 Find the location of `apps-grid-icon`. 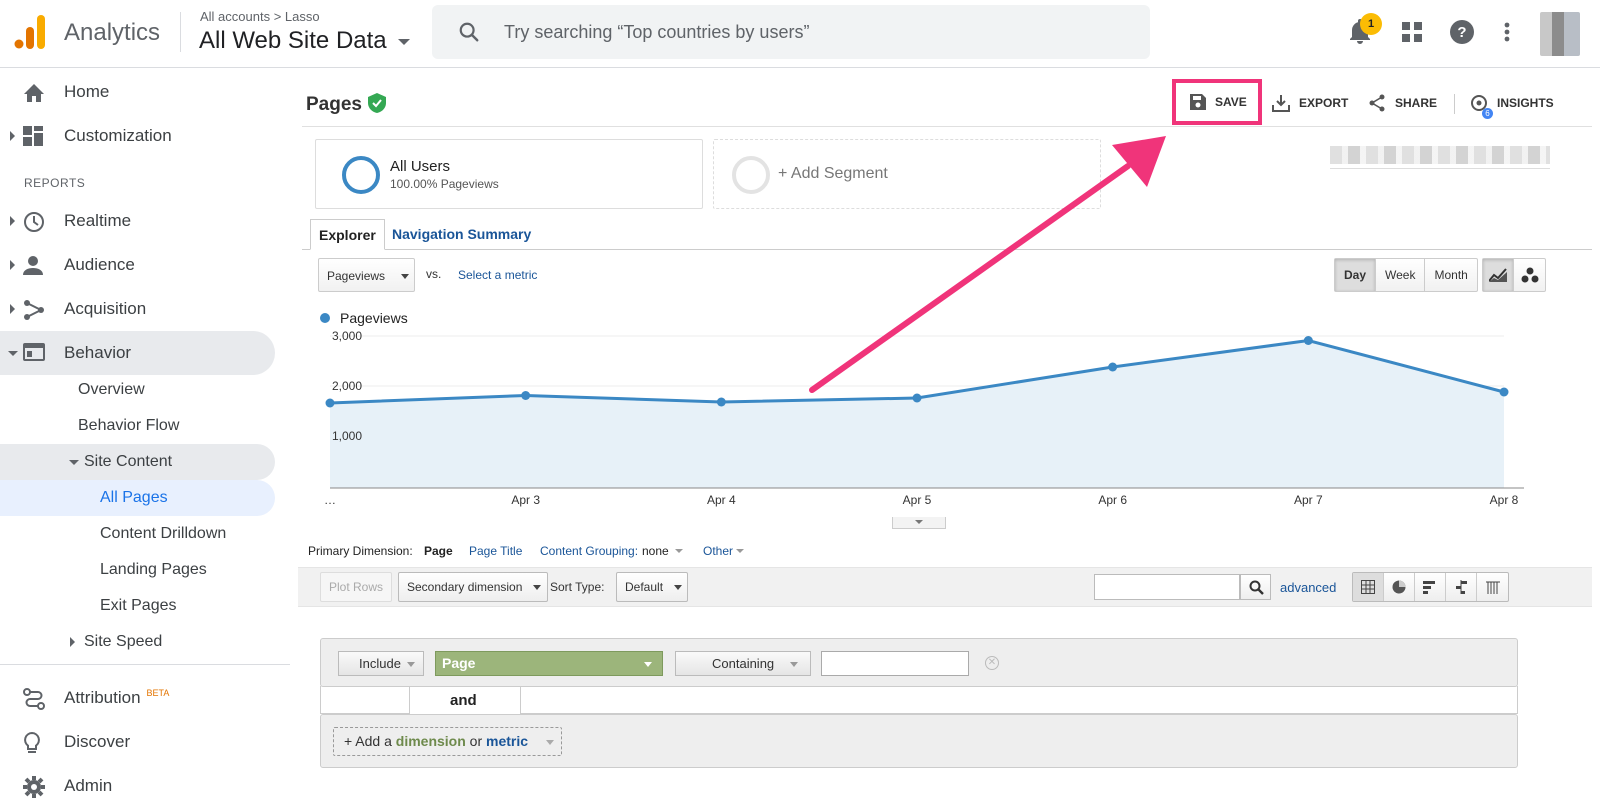

apps-grid-icon is located at coordinates (1412, 32).